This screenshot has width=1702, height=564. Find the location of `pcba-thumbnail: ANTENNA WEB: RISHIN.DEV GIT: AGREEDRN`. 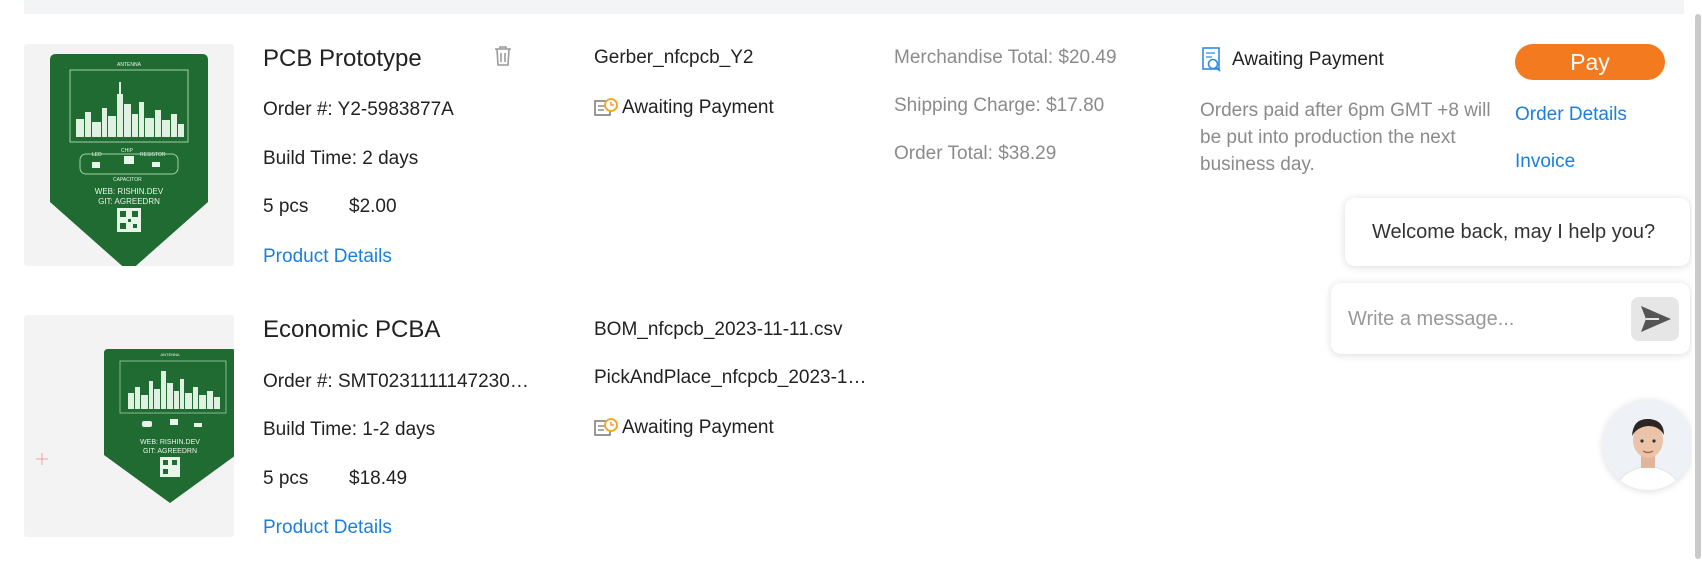

pcba-thumbnail: ANTENNA WEB: RISHIN.DEV GIT: AGREEDRN is located at coordinates (129, 426).